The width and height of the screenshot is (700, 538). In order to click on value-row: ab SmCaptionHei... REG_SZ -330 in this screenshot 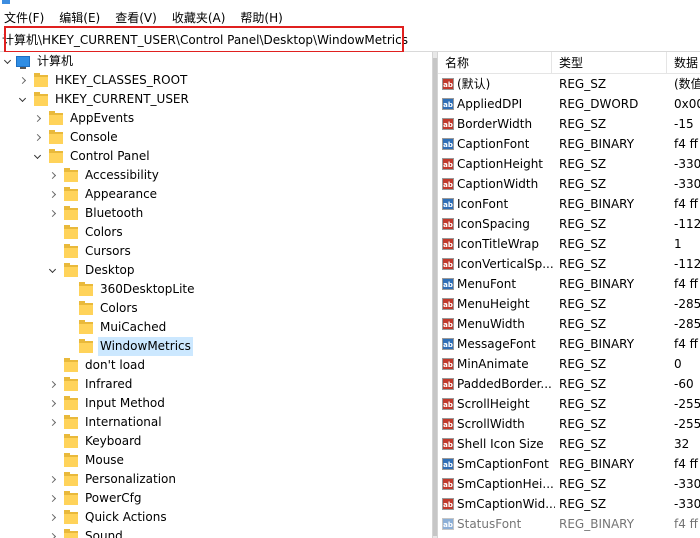, I will do `click(569, 484)`.